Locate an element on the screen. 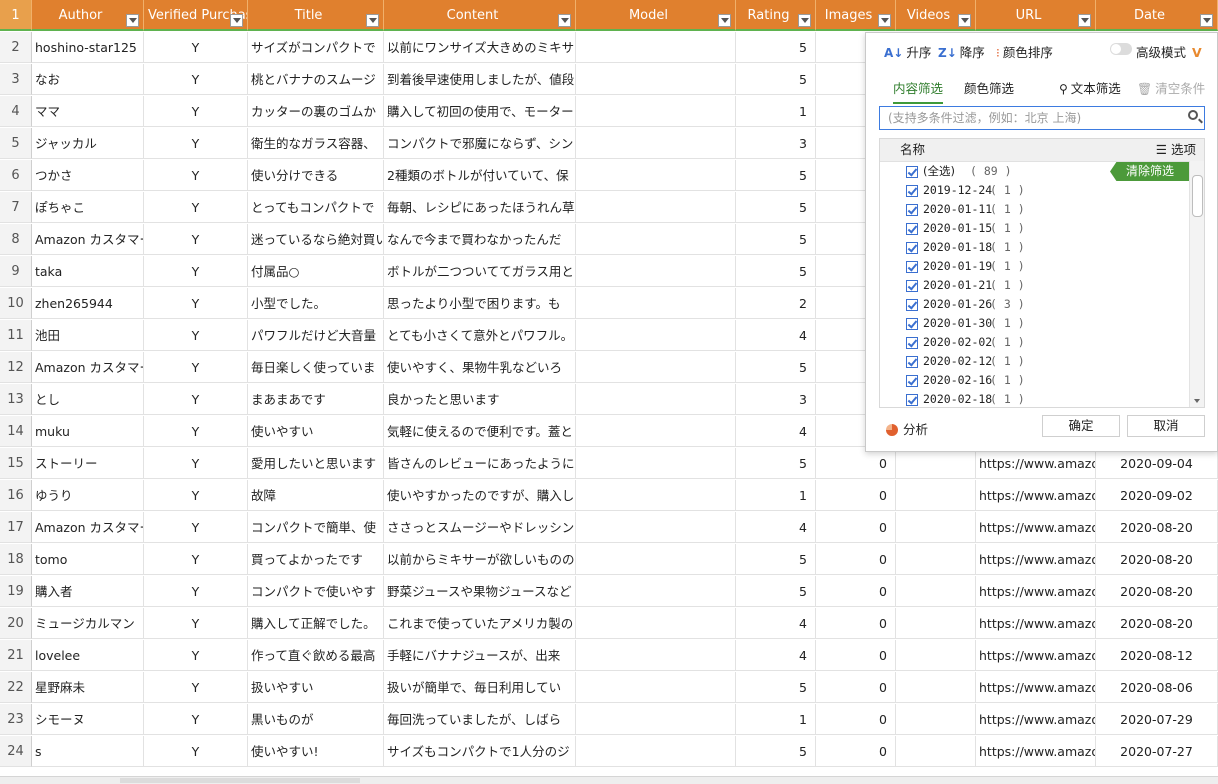 The width and height of the screenshot is (1218, 784). cell-author: とし is located at coordinates (88, 399).